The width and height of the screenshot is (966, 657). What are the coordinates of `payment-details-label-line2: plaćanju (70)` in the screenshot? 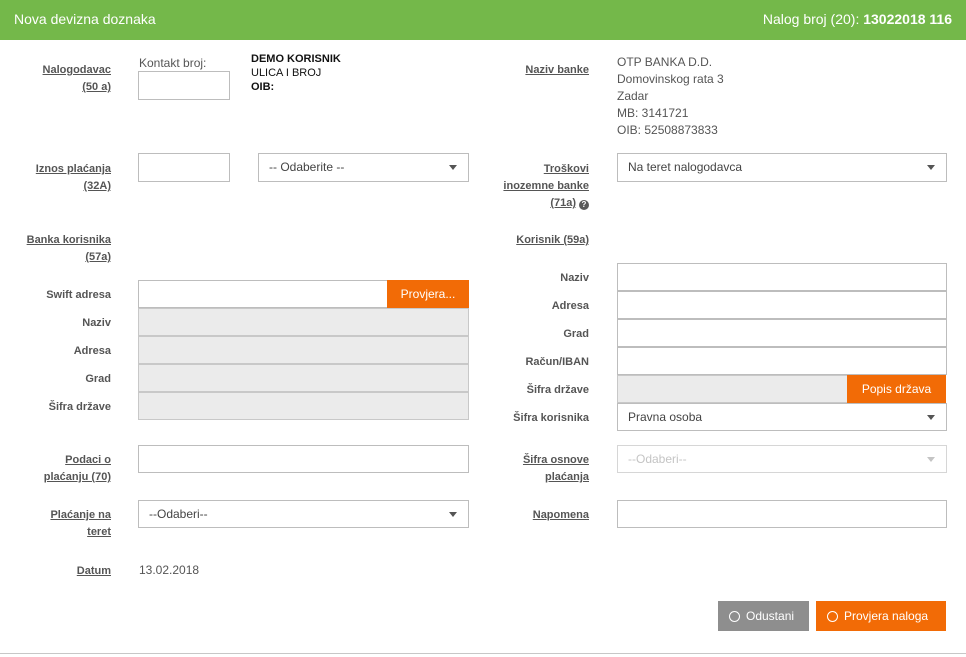 It's located at (77, 477).